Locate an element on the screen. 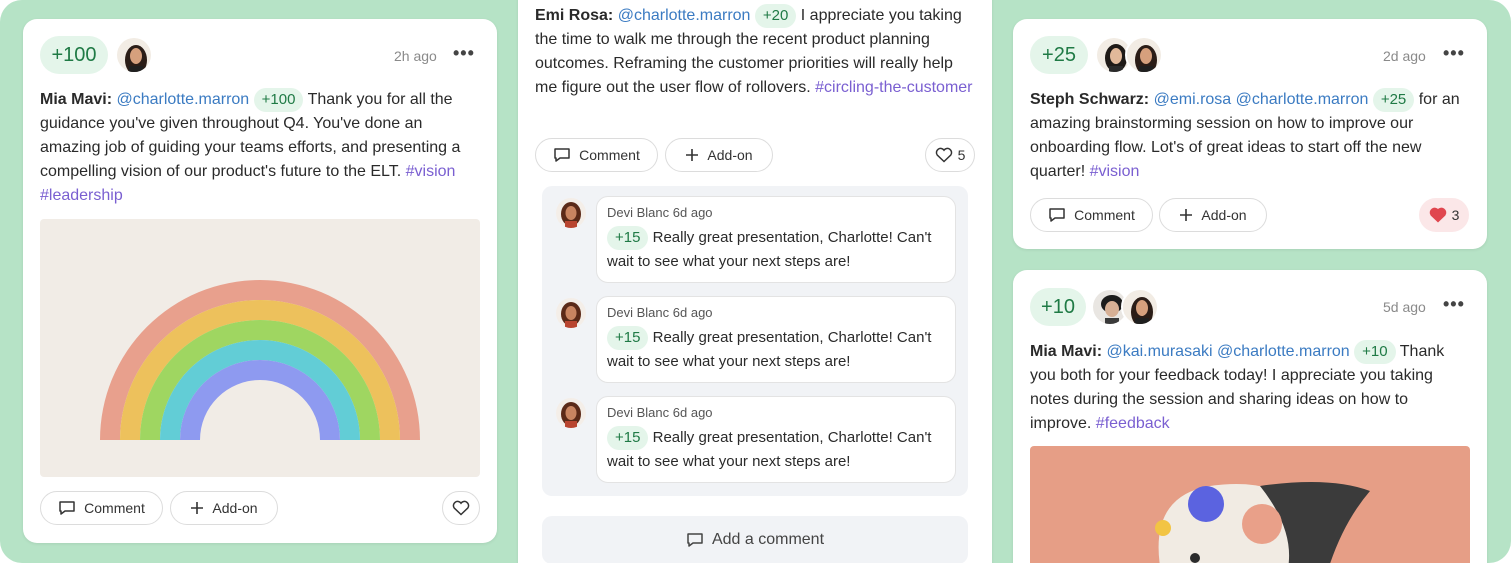  post-author: Steph Schwarz: is located at coordinates (1090, 99).